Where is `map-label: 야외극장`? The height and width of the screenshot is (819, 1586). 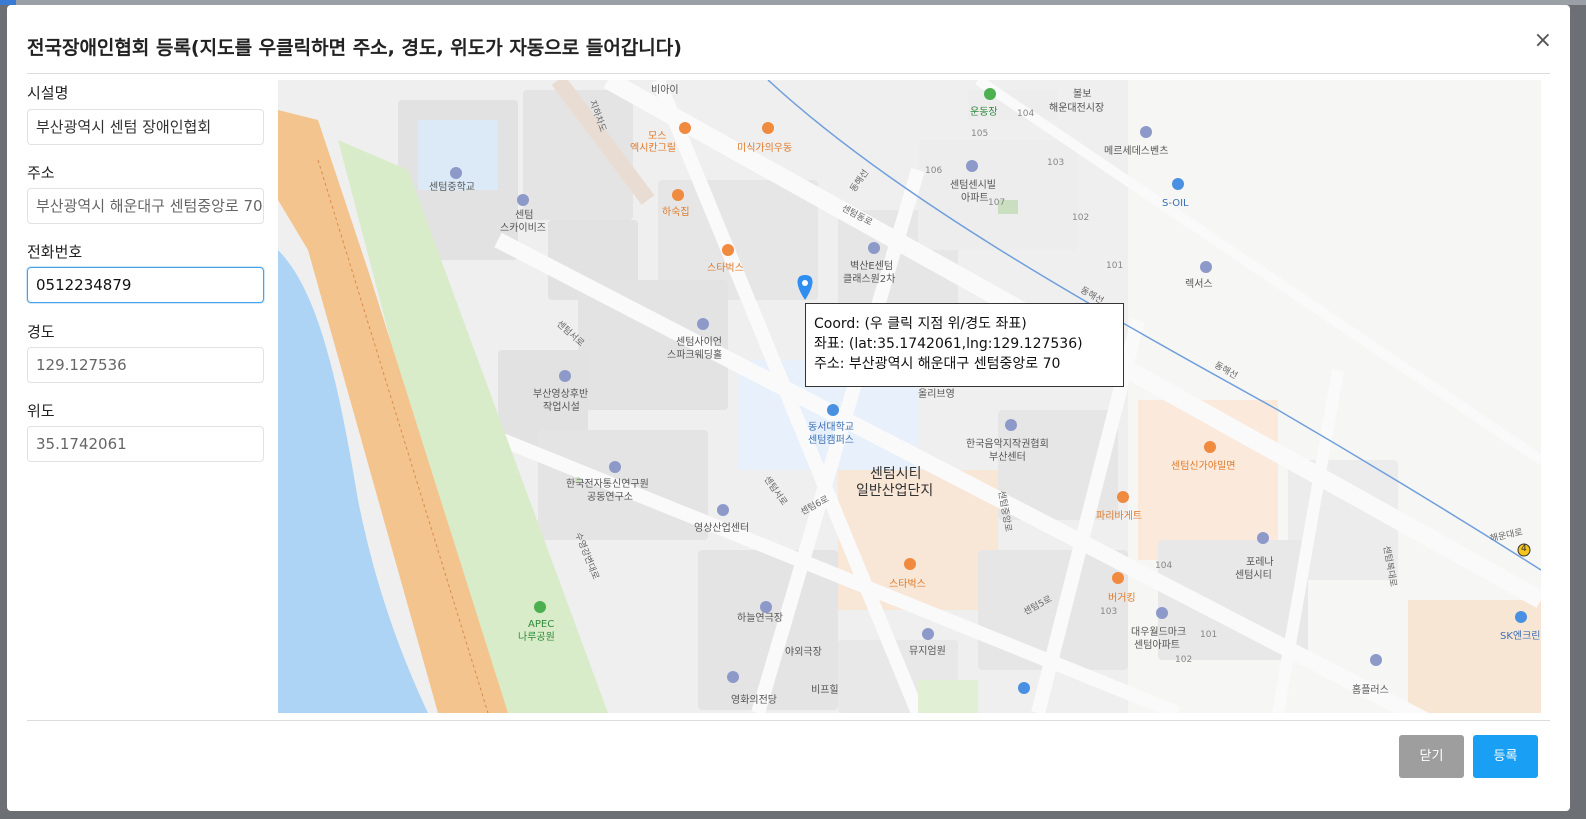
map-label: 야외극장 is located at coordinates (803, 652).